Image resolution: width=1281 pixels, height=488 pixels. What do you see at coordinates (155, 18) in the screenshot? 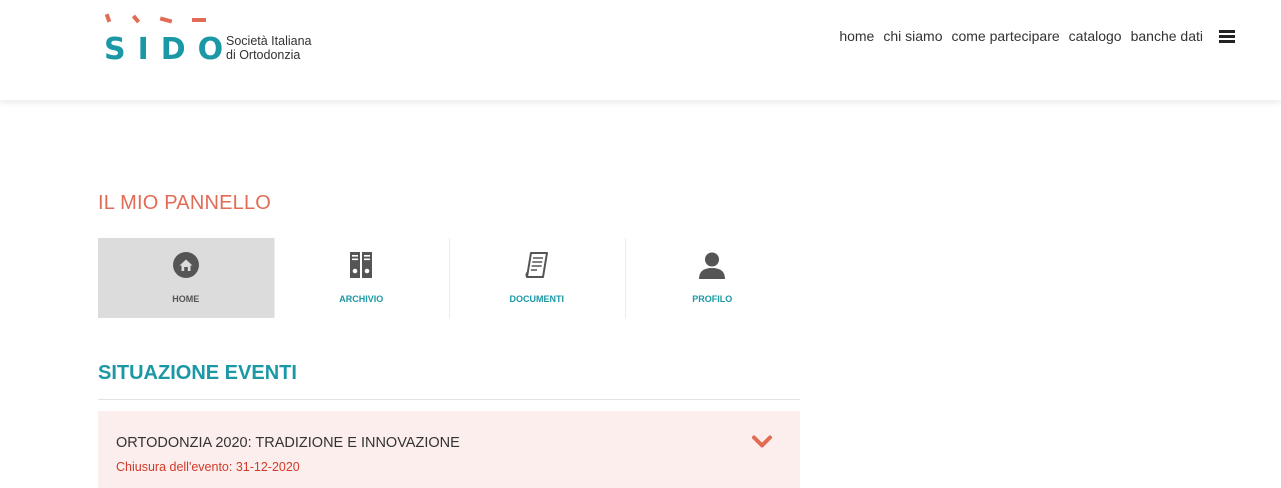
I see `logo-marks-icon` at bounding box center [155, 18].